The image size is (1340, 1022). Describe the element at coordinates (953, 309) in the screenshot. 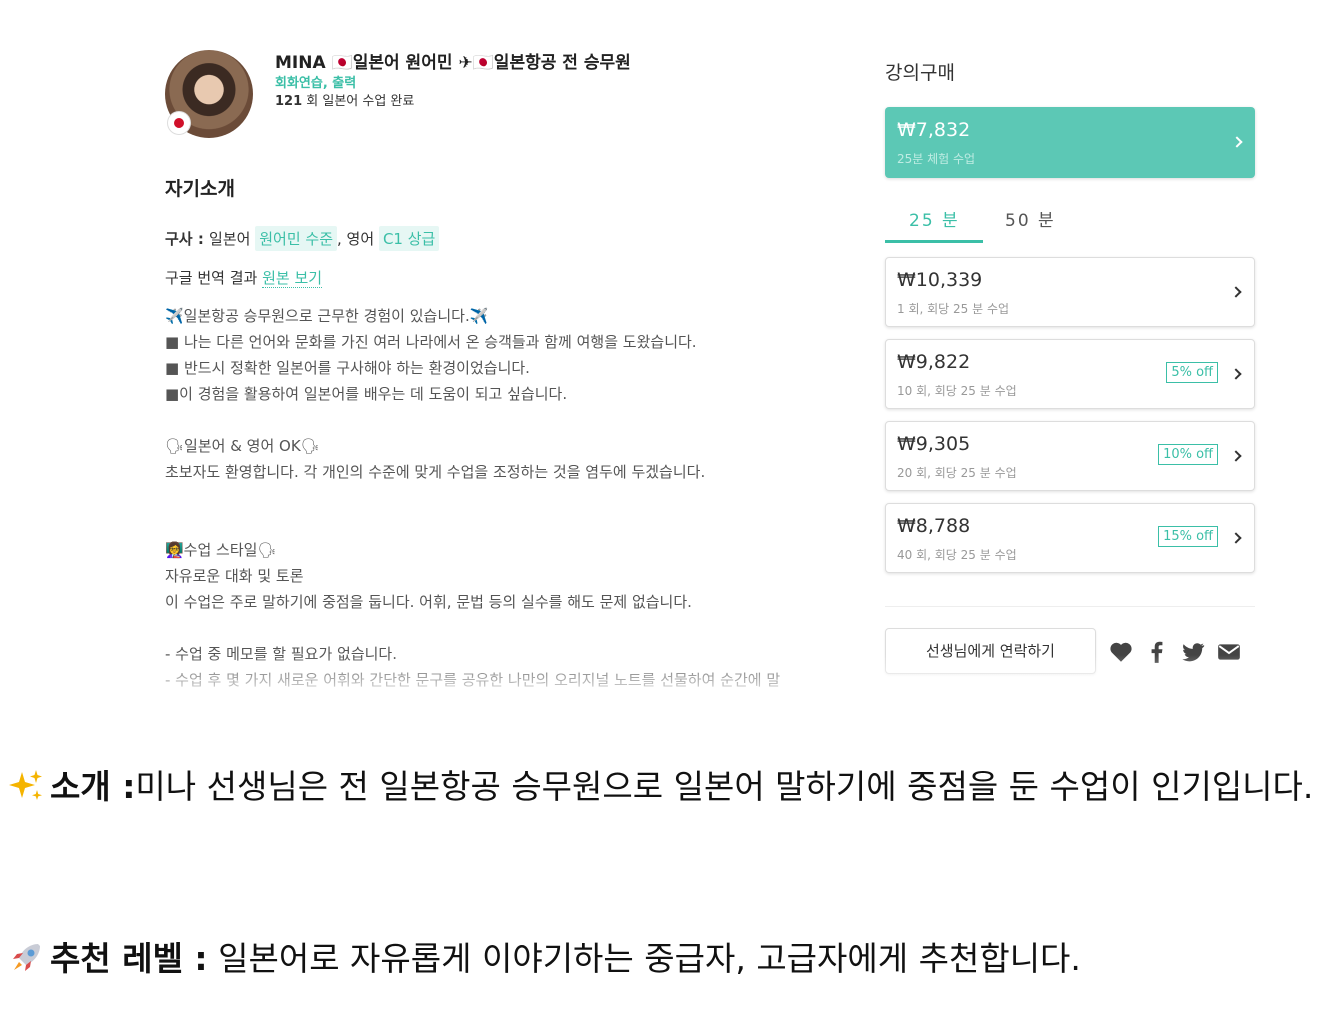

I see `package-description: 1 회, 회당 25 분 수업` at that location.